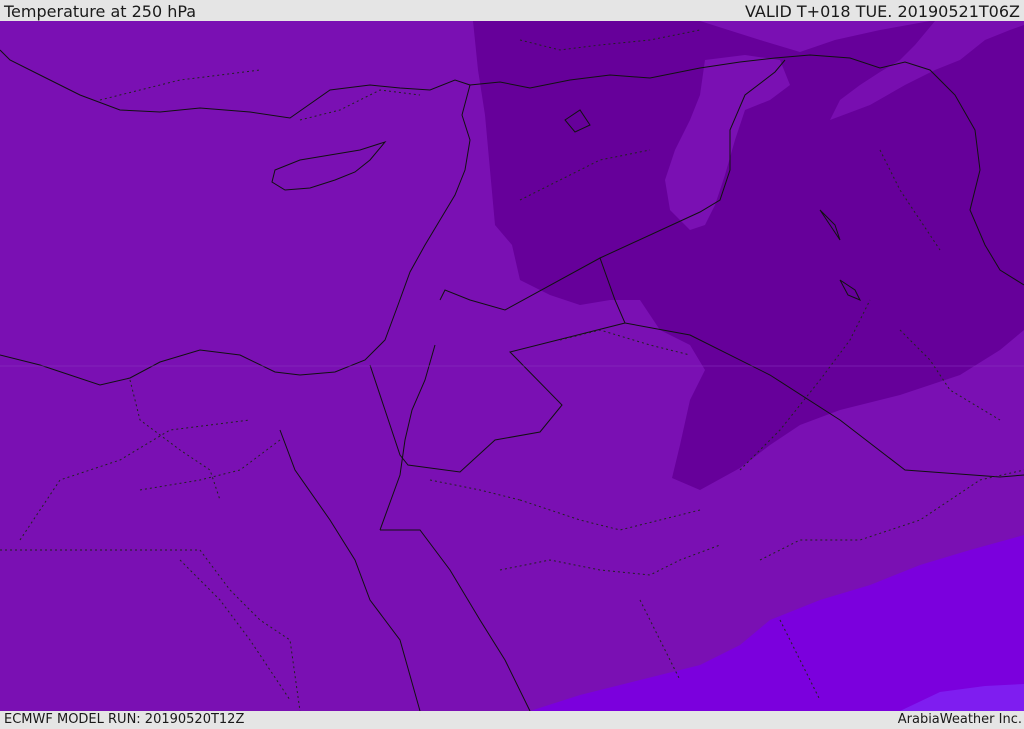 This screenshot has width=1024, height=729. I want to click on credit-label: ArabiaWeather Inc., so click(959, 719).